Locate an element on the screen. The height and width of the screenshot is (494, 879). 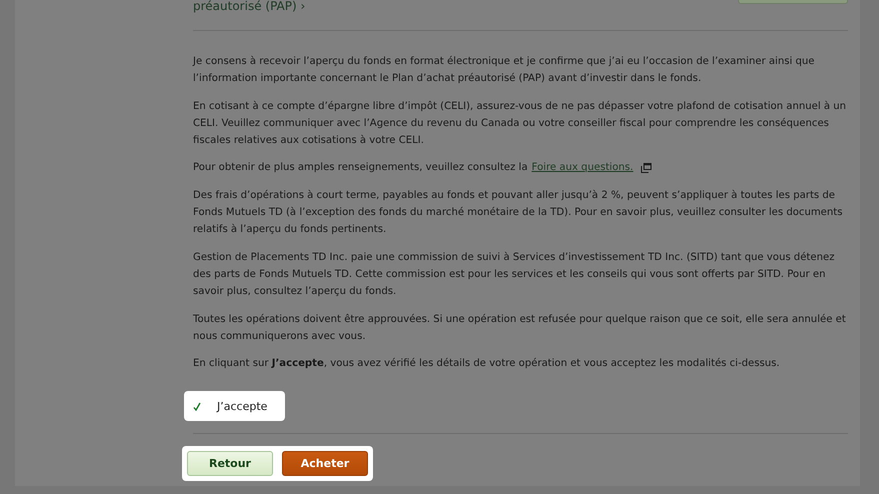
action-button: Retour is located at coordinates (230, 463).